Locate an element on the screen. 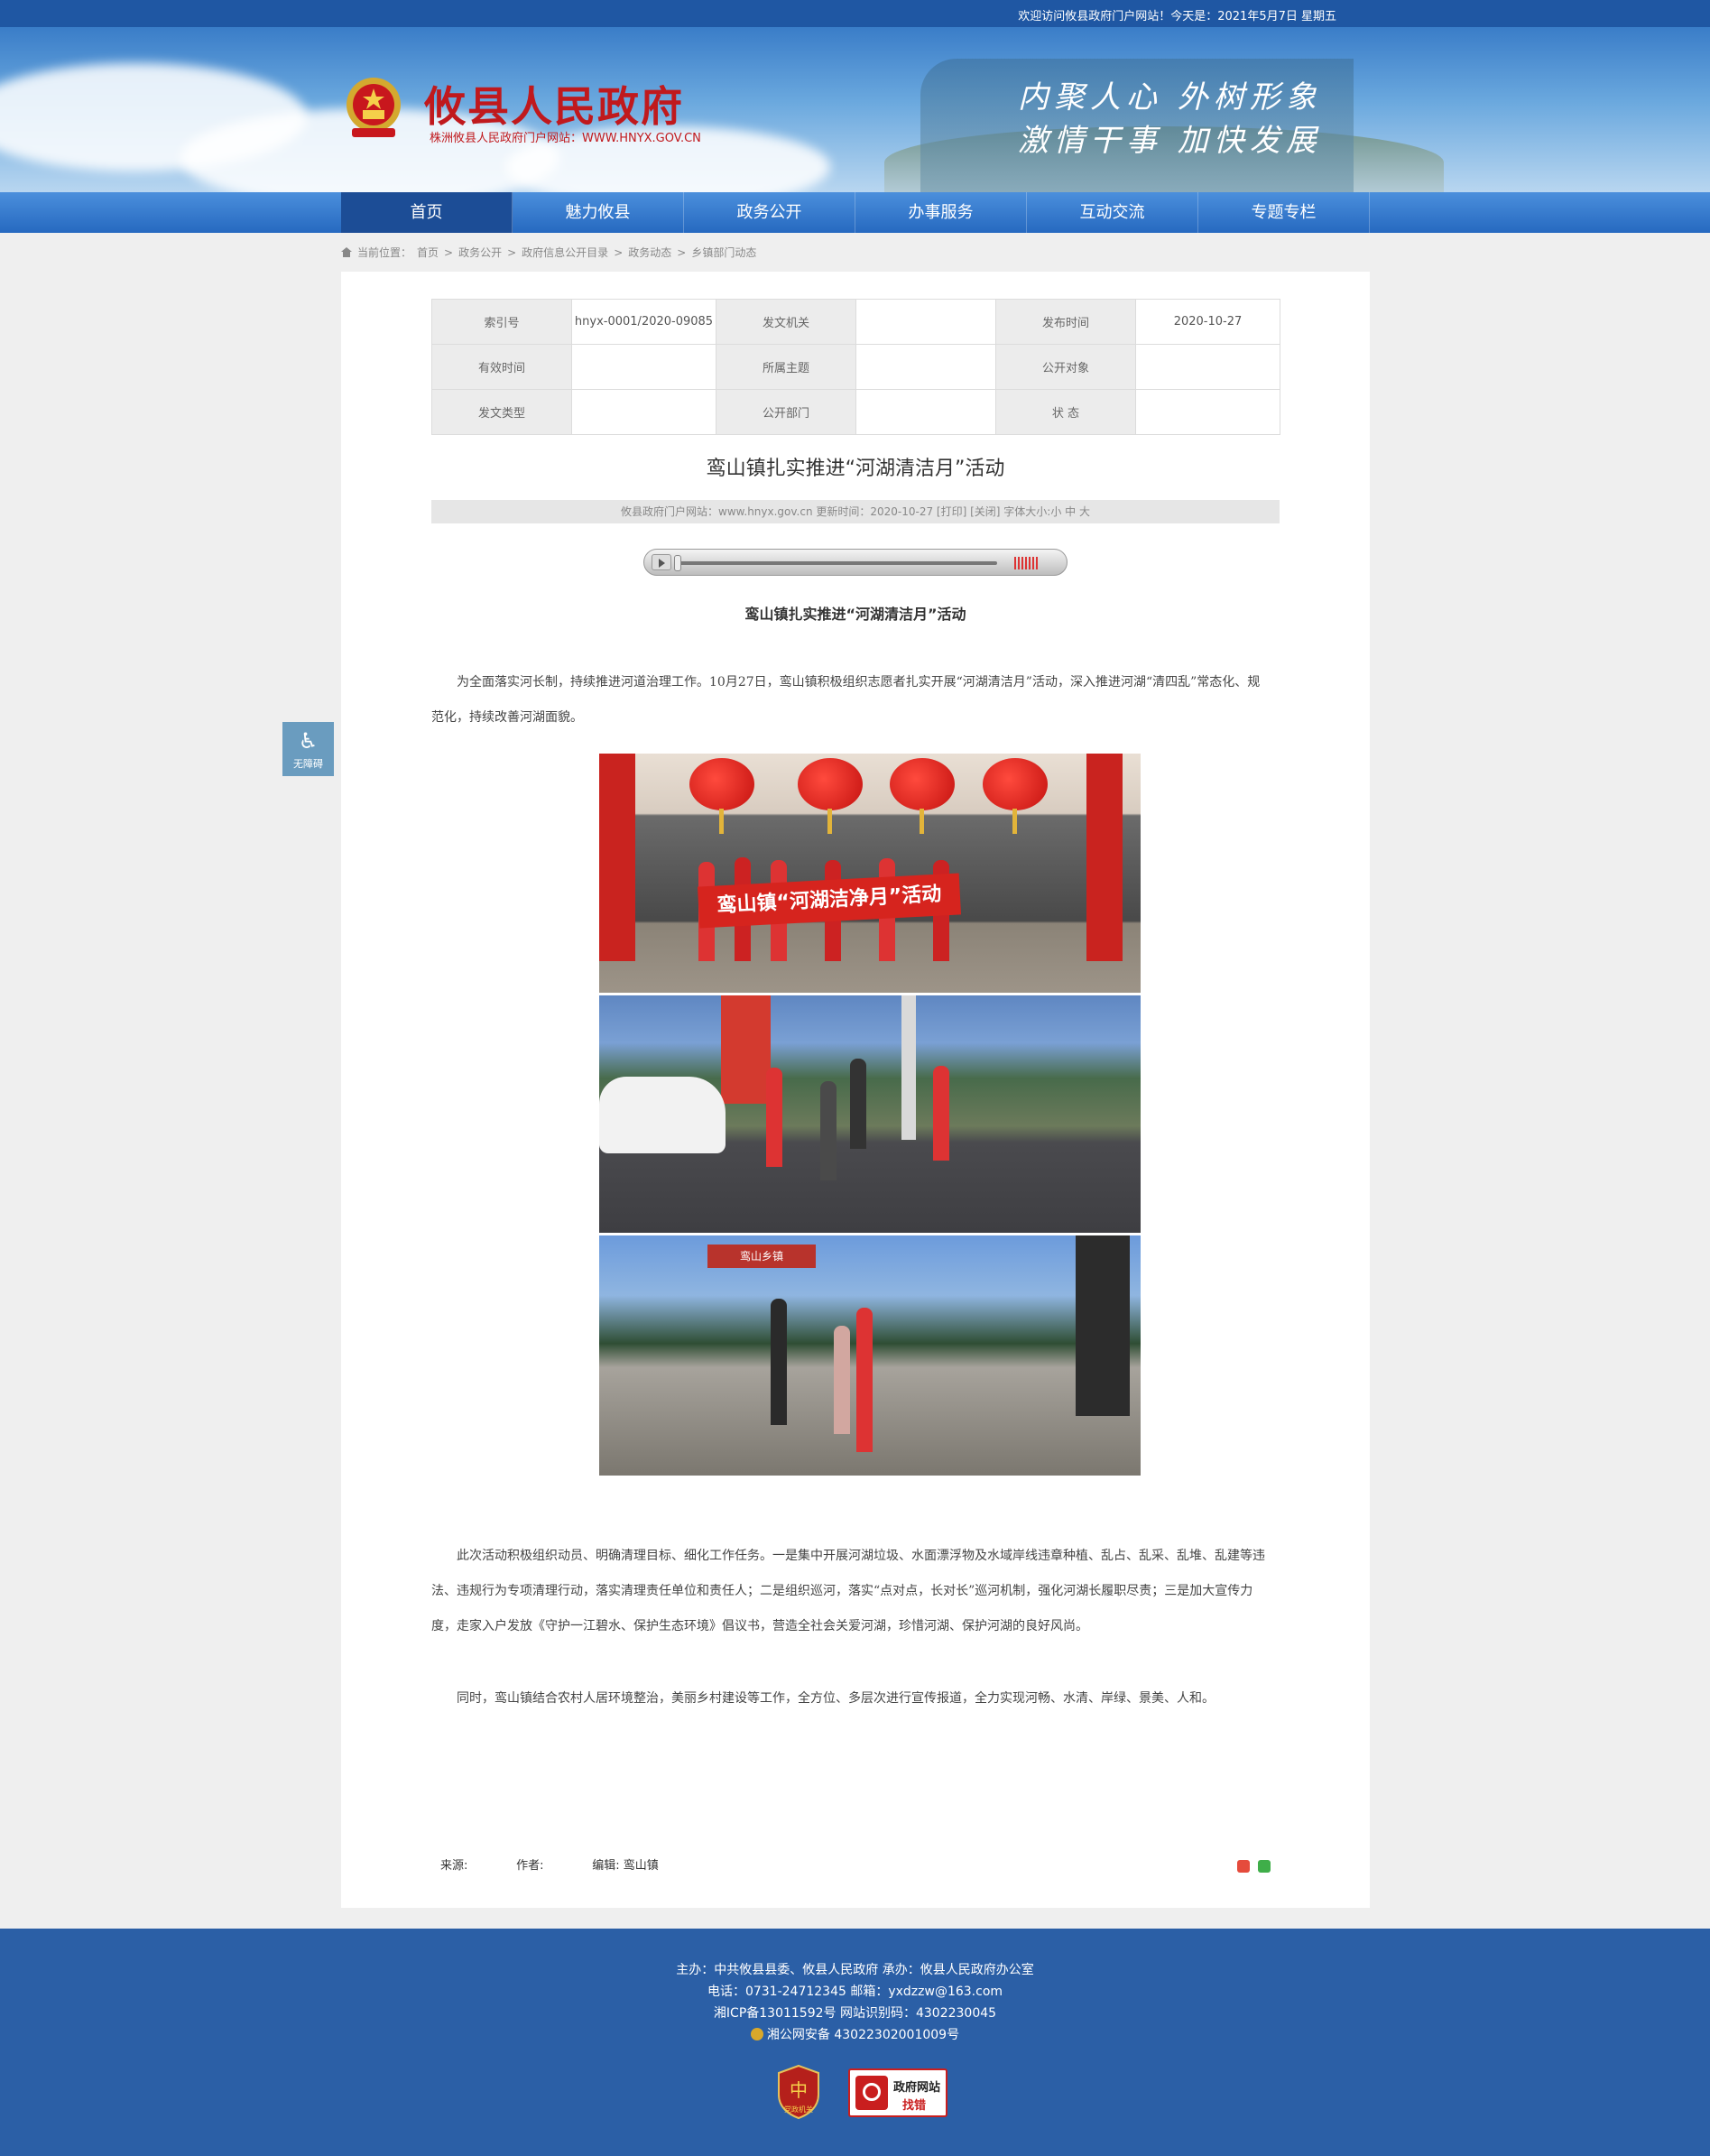 The image size is (1710, 2156). footer-icp: 湘ICP备13011592号 网站识别码：4302230045 is located at coordinates (855, 2012).